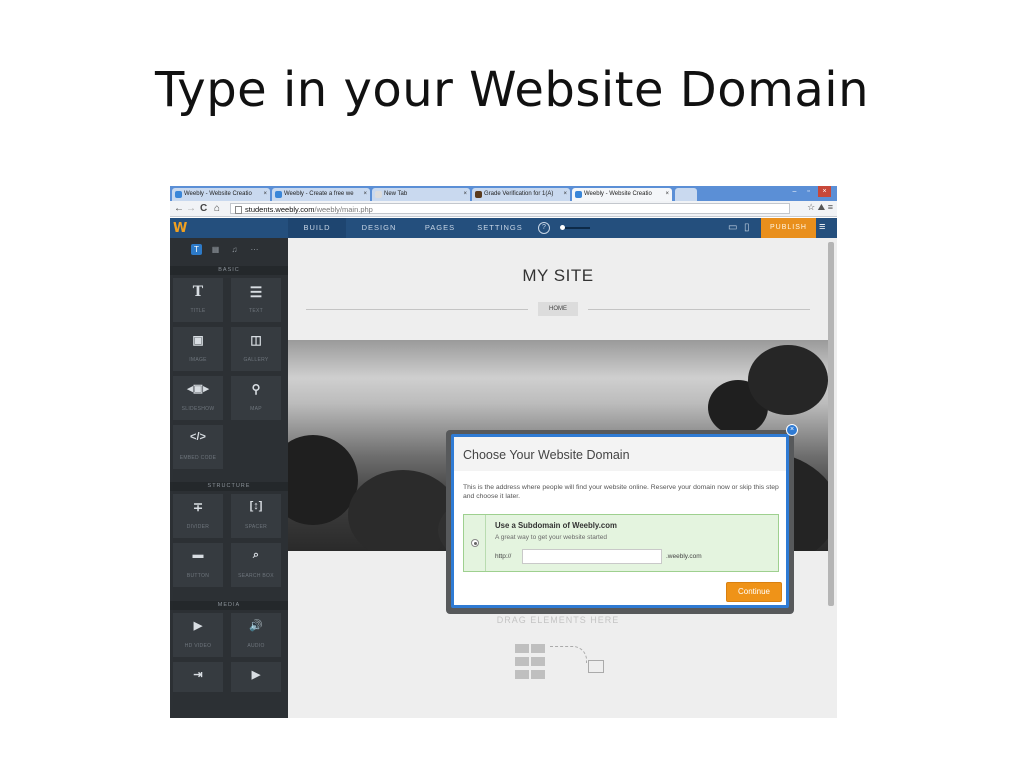 The width and height of the screenshot is (1024, 768). What do you see at coordinates (808, 191) in the screenshot?
I see `maximize-icon: ▫` at bounding box center [808, 191].